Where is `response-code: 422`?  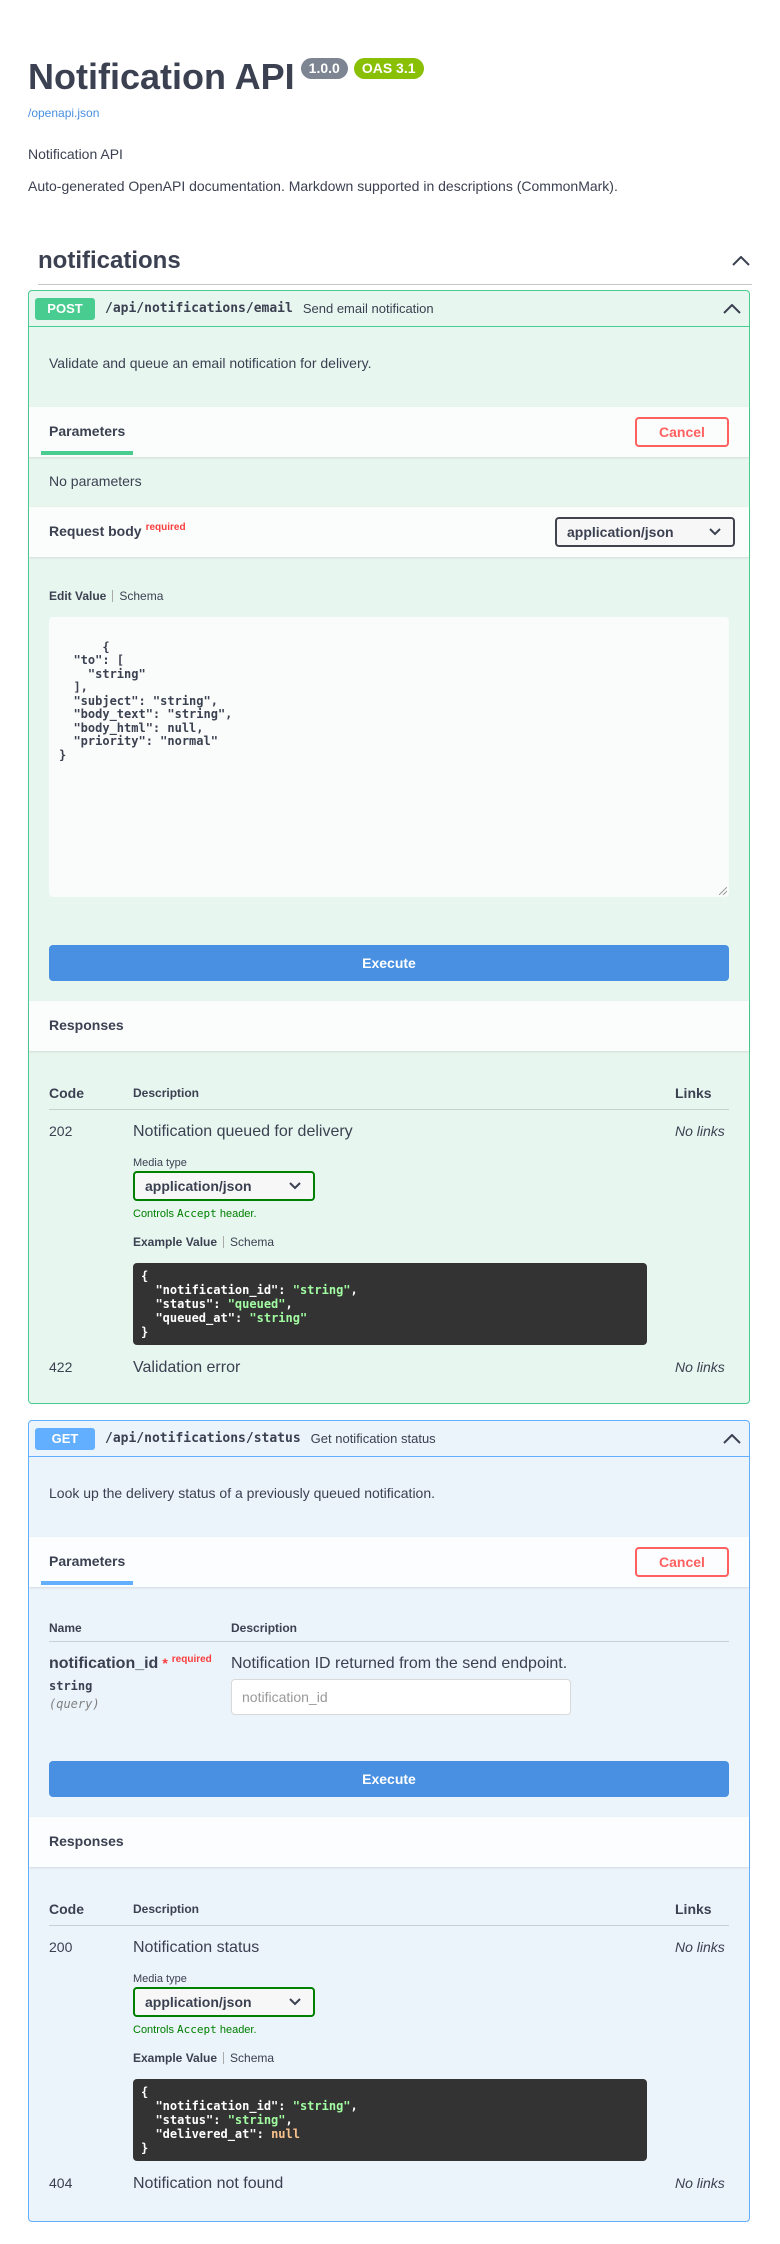
response-code: 422 is located at coordinates (61, 1367).